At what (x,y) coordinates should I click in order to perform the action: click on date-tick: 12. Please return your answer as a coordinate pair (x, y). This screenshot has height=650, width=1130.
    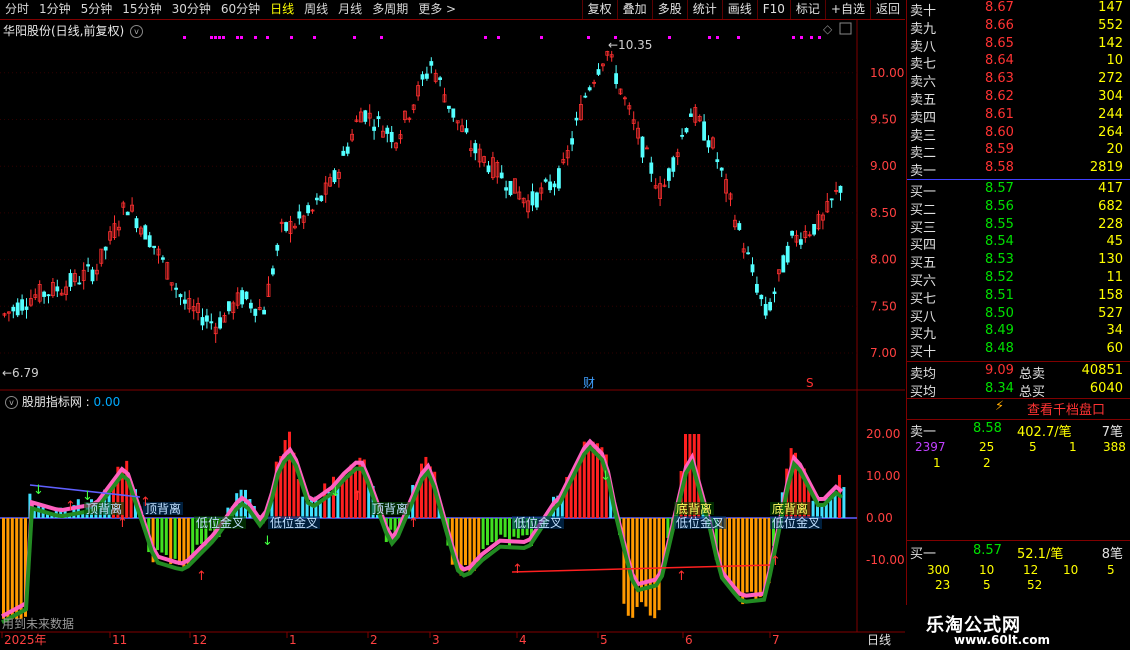
    Looking at the image, I should click on (199, 640).